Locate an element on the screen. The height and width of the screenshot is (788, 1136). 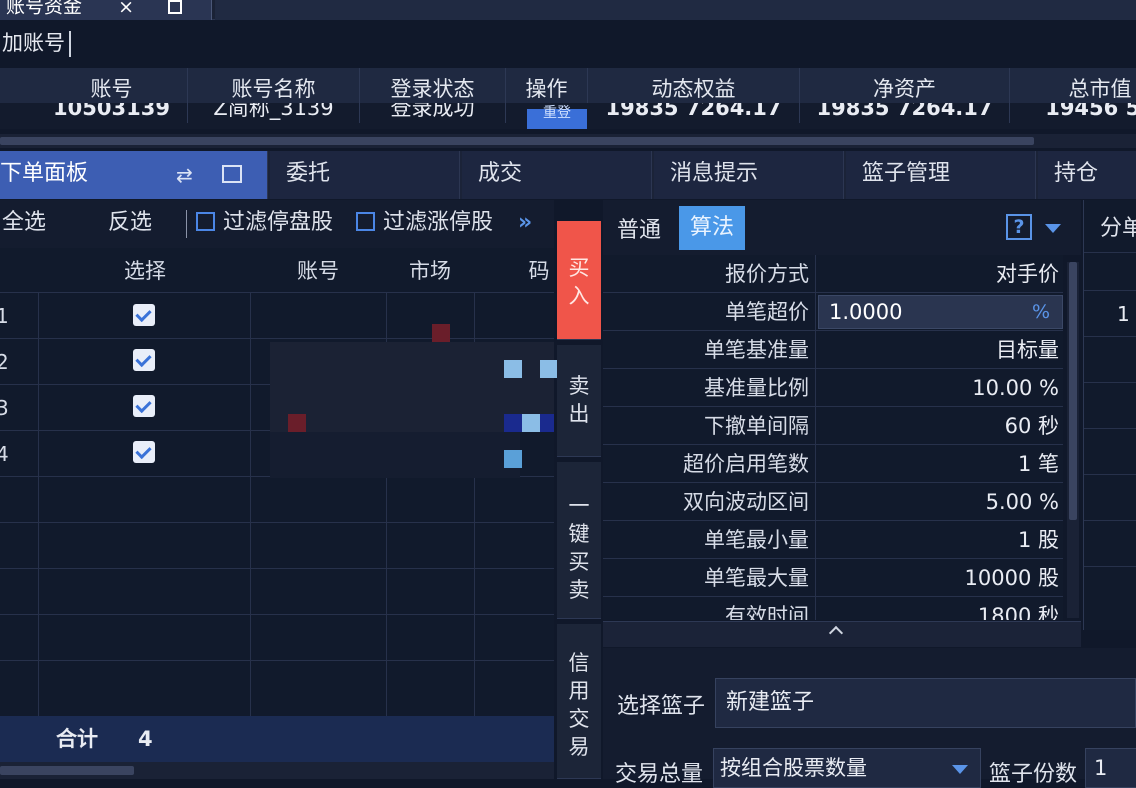
tab-positions: 持仓 is located at coordinates (1087, 175).